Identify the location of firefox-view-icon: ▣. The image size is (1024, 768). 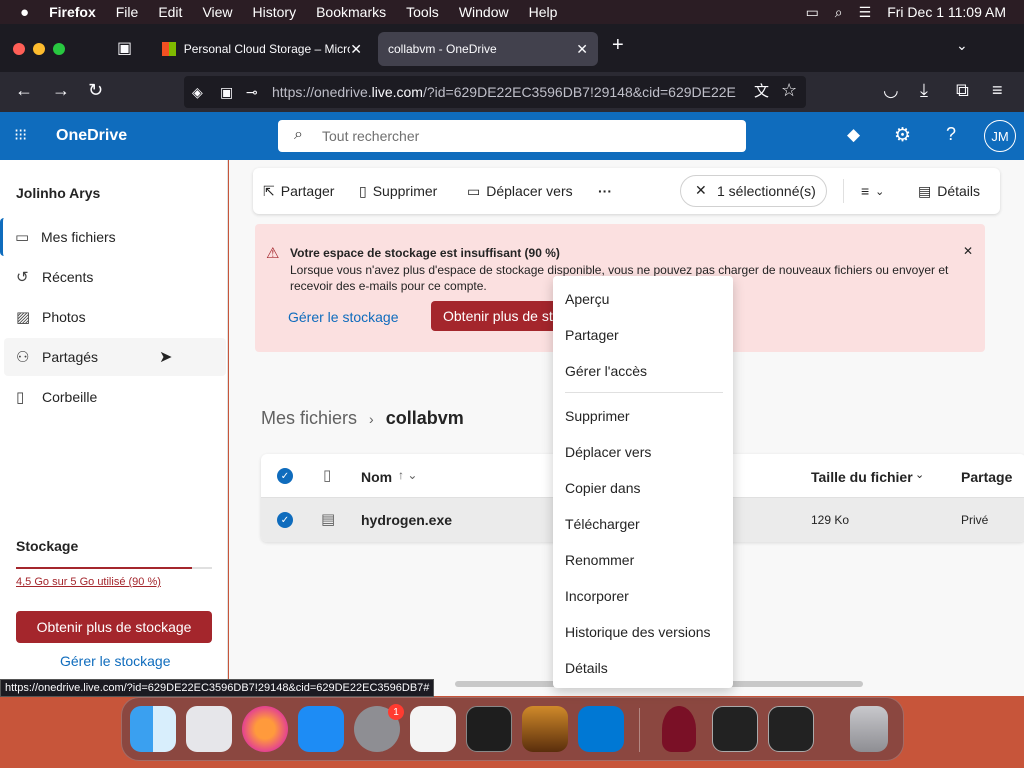
(124, 48).